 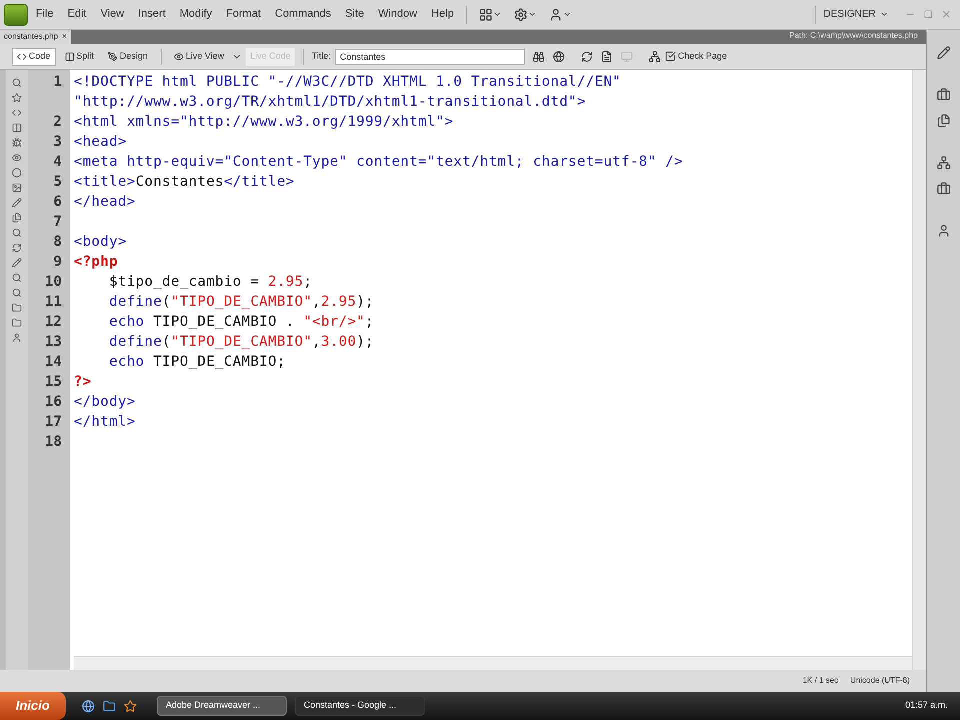 What do you see at coordinates (80, 57) in the screenshot?
I see `view-mode-button: Split` at bounding box center [80, 57].